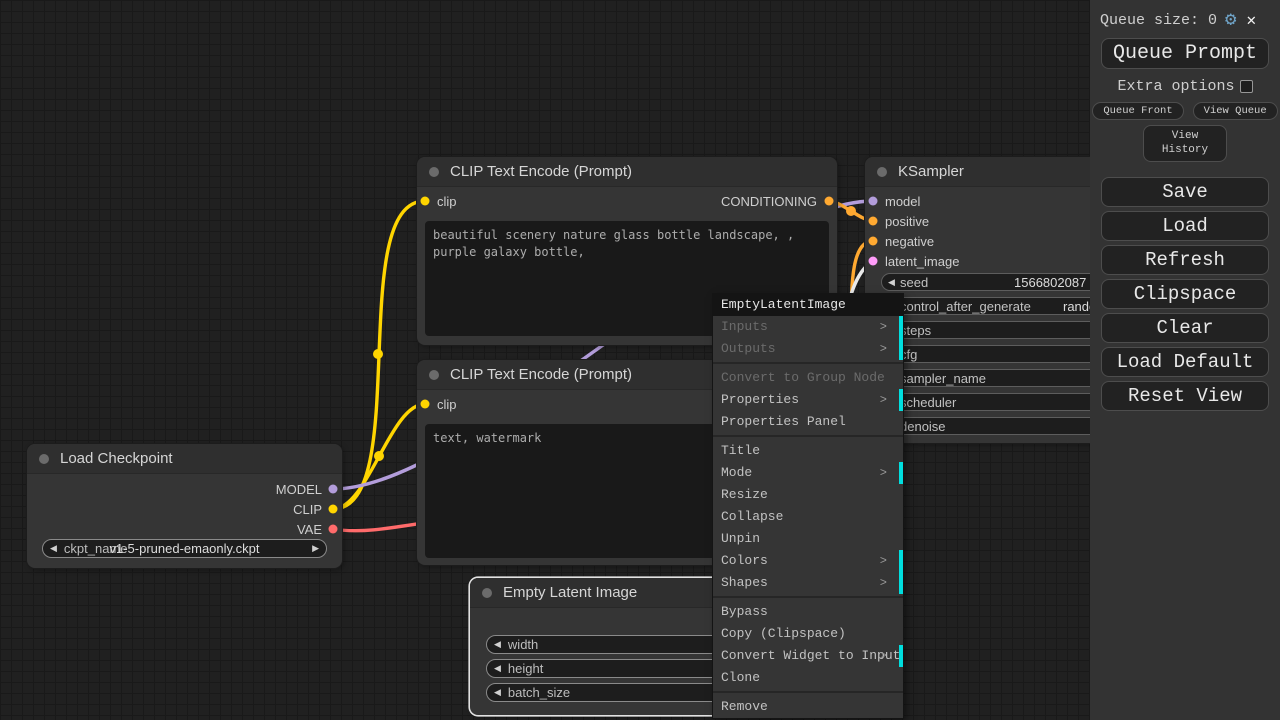 The height and width of the screenshot is (720, 1280). I want to click on menu-item-title: Title, so click(808, 451).